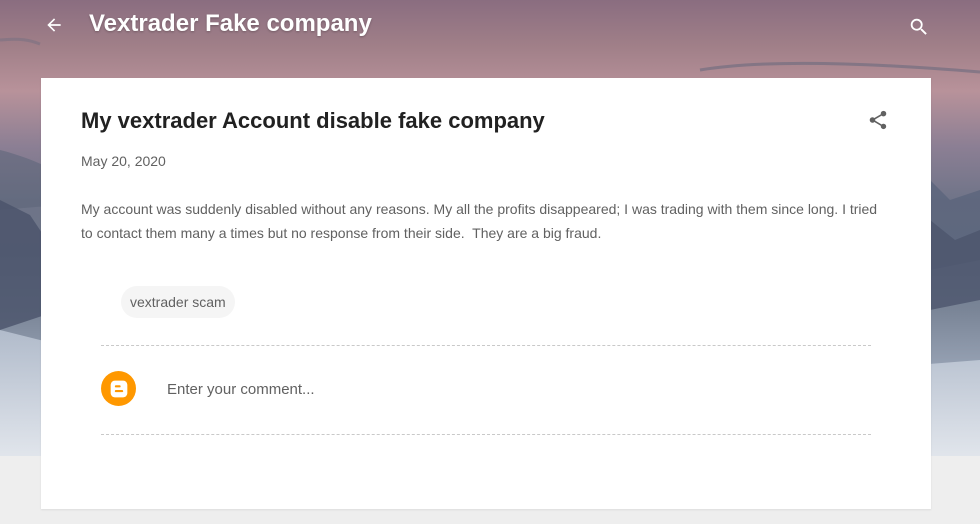  I want to click on blog-title: Vextrader Fake company, so click(230, 24).